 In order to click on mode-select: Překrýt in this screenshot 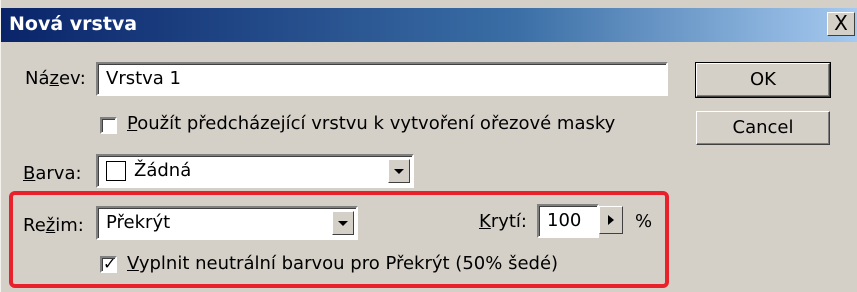, I will do `click(227, 223)`.